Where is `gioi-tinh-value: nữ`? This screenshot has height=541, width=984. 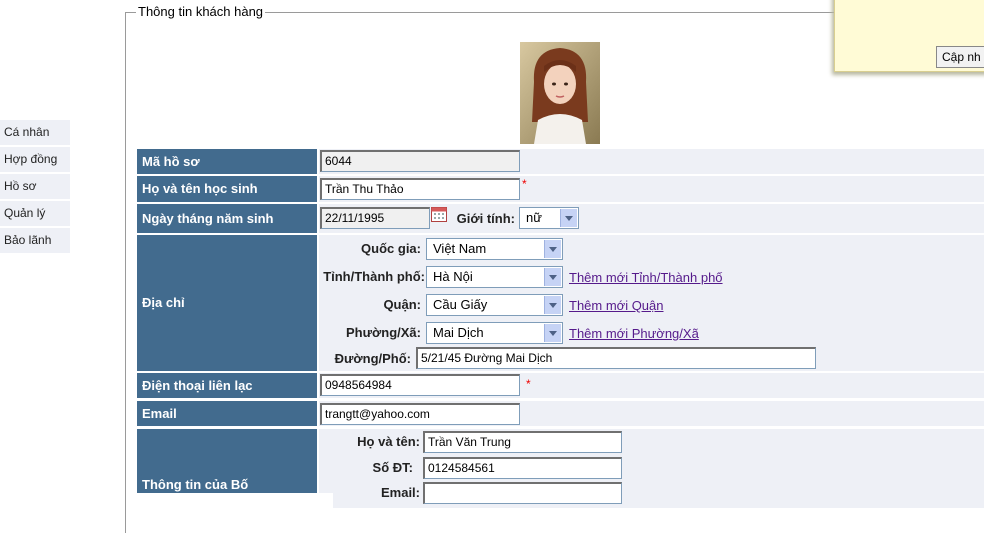 gioi-tinh-value: nữ is located at coordinates (534, 217).